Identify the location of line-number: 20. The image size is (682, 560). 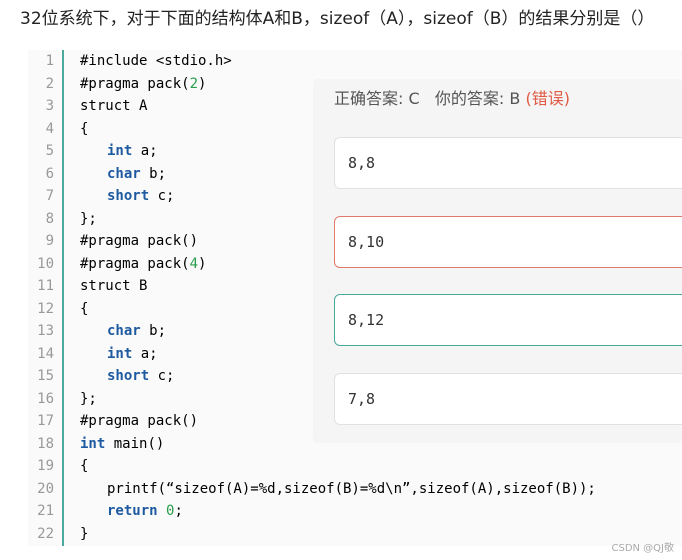
(45, 488).